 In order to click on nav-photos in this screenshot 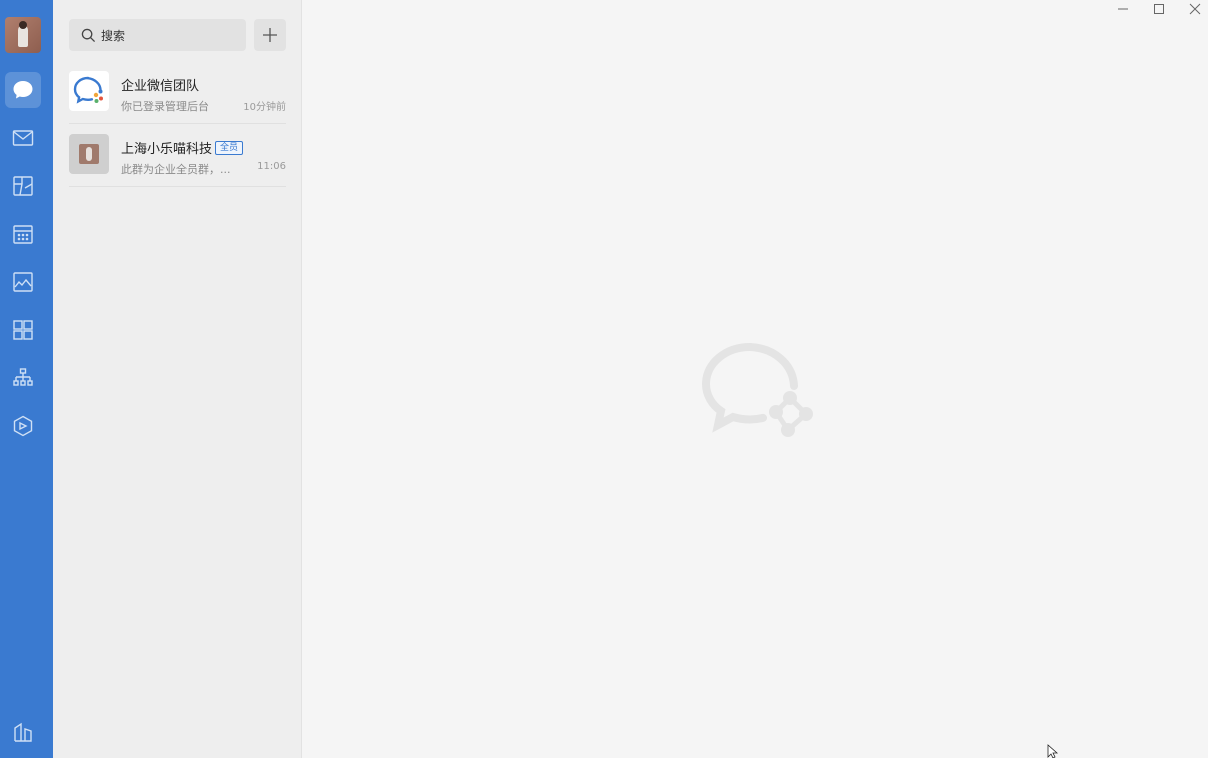, I will do `click(23, 282)`.